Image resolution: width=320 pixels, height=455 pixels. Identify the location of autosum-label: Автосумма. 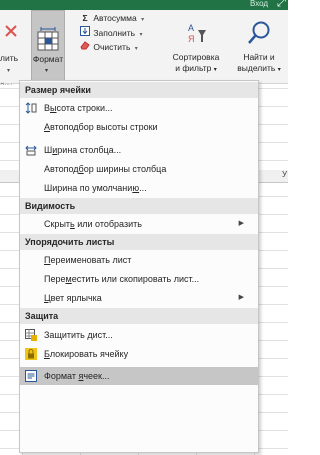
(115, 18).